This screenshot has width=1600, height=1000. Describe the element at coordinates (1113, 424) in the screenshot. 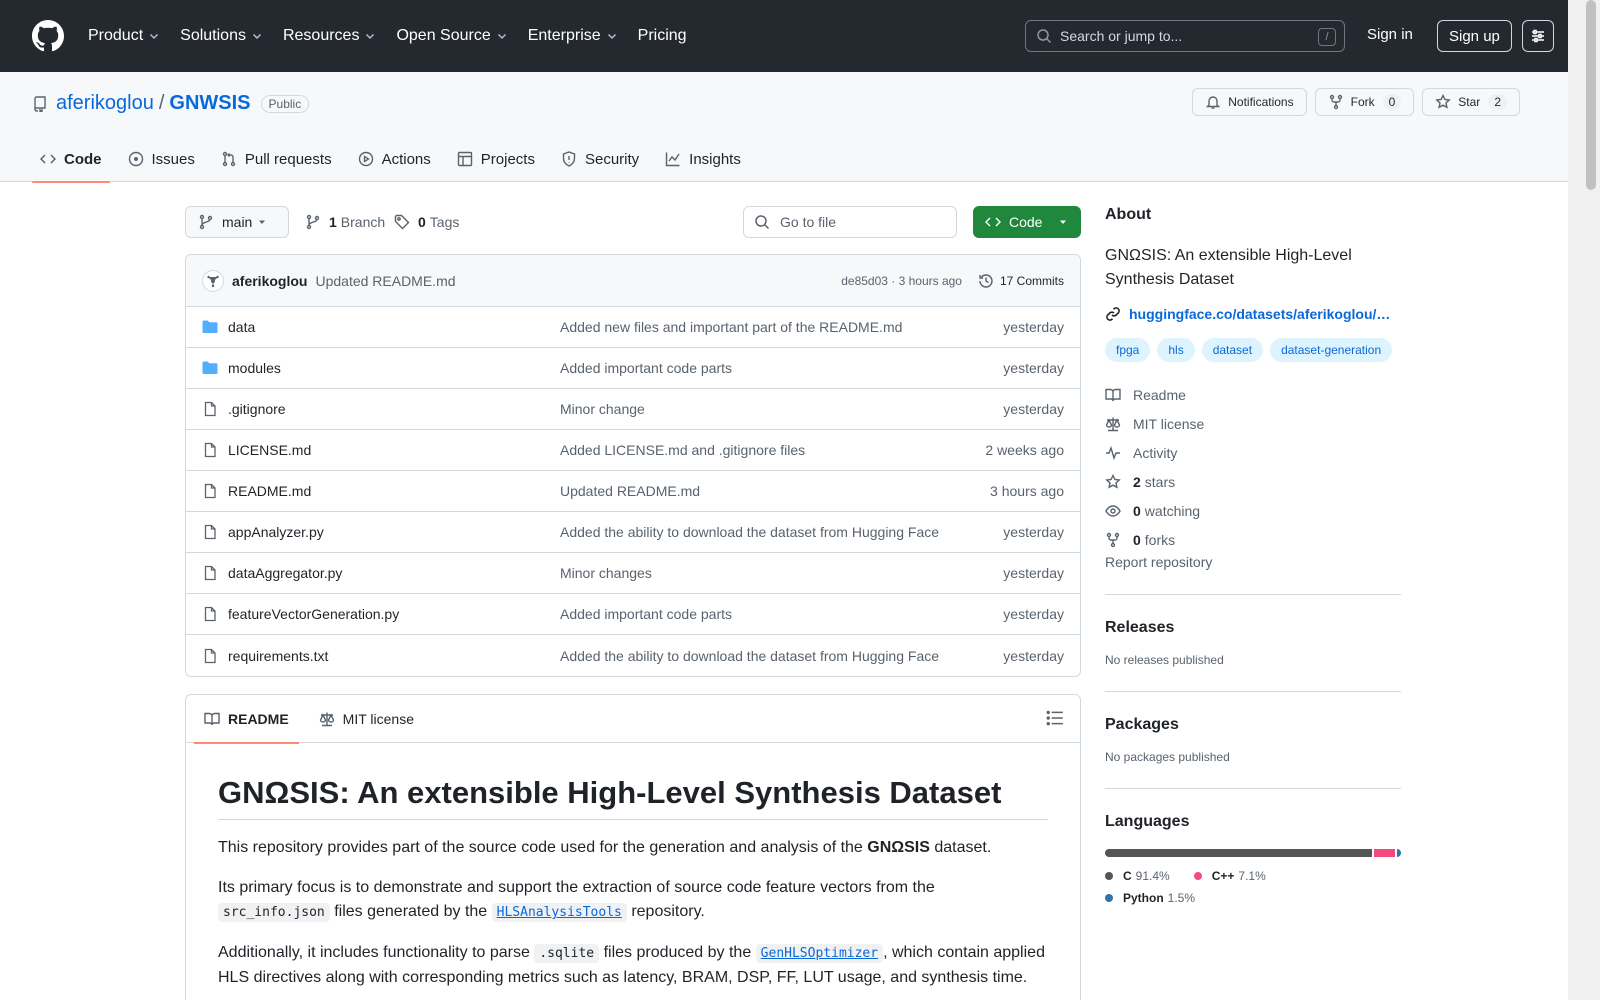

I see `law-icon` at that location.